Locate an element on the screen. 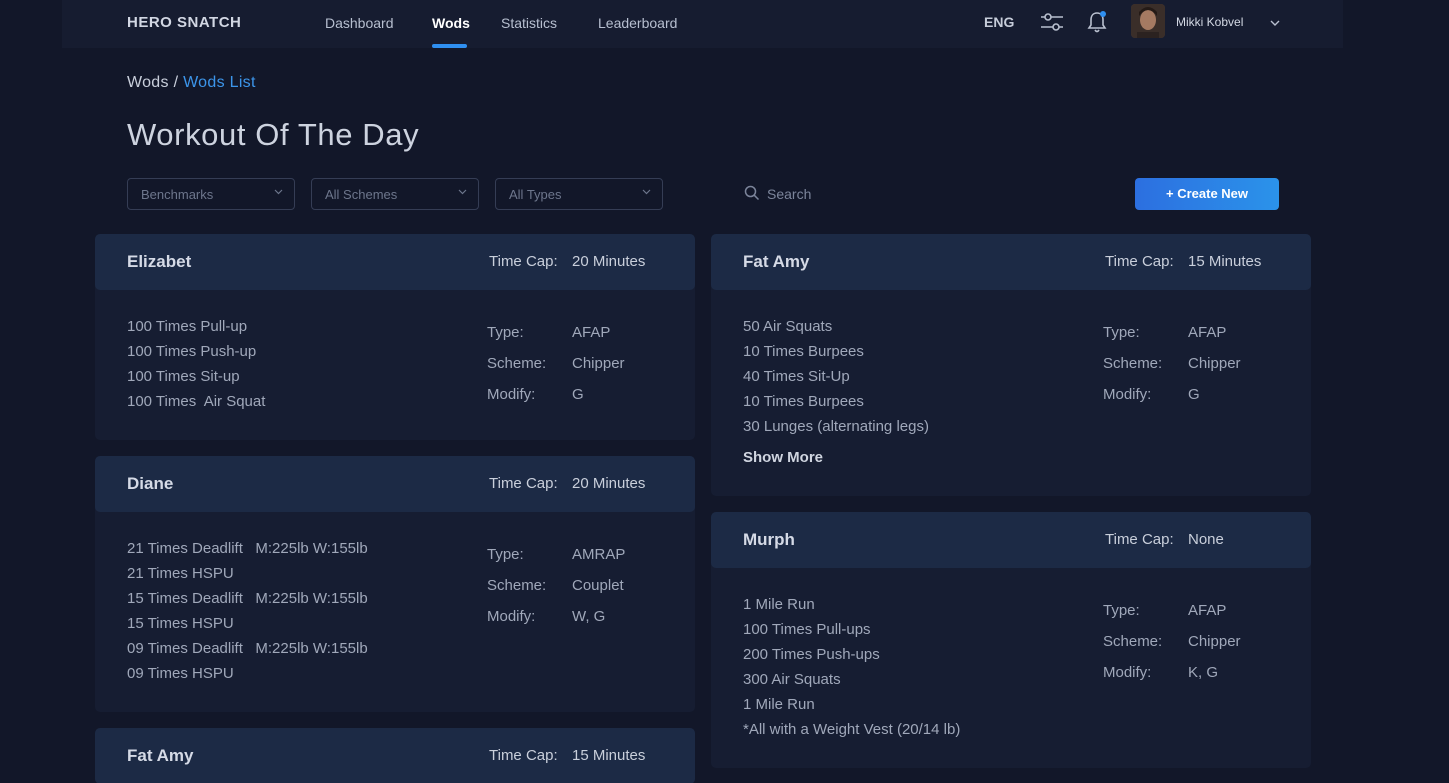 The height and width of the screenshot is (783, 1449). breadcrumb-current: Wods List is located at coordinates (219, 82).